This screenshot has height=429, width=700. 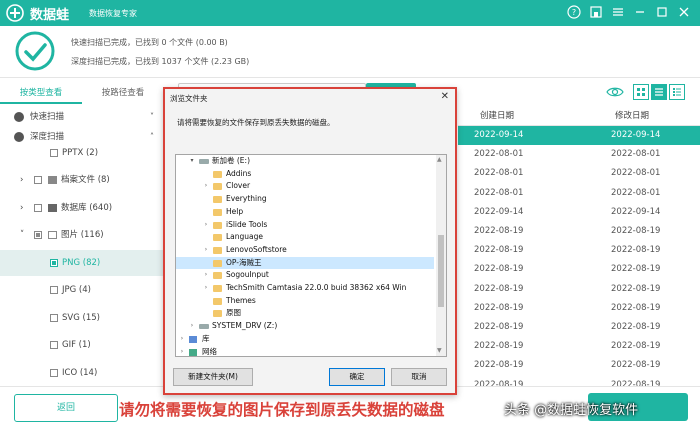 What do you see at coordinates (618, 13) in the screenshot?
I see `menu-icon` at bounding box center [618, 13].